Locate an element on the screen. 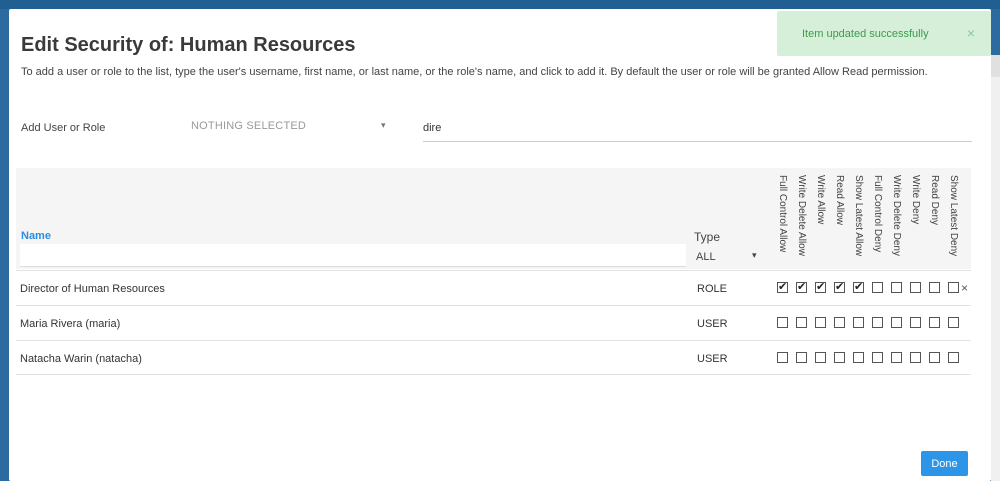  perm-col-read-allow: Read Allow is located at coordinates (840, 221).